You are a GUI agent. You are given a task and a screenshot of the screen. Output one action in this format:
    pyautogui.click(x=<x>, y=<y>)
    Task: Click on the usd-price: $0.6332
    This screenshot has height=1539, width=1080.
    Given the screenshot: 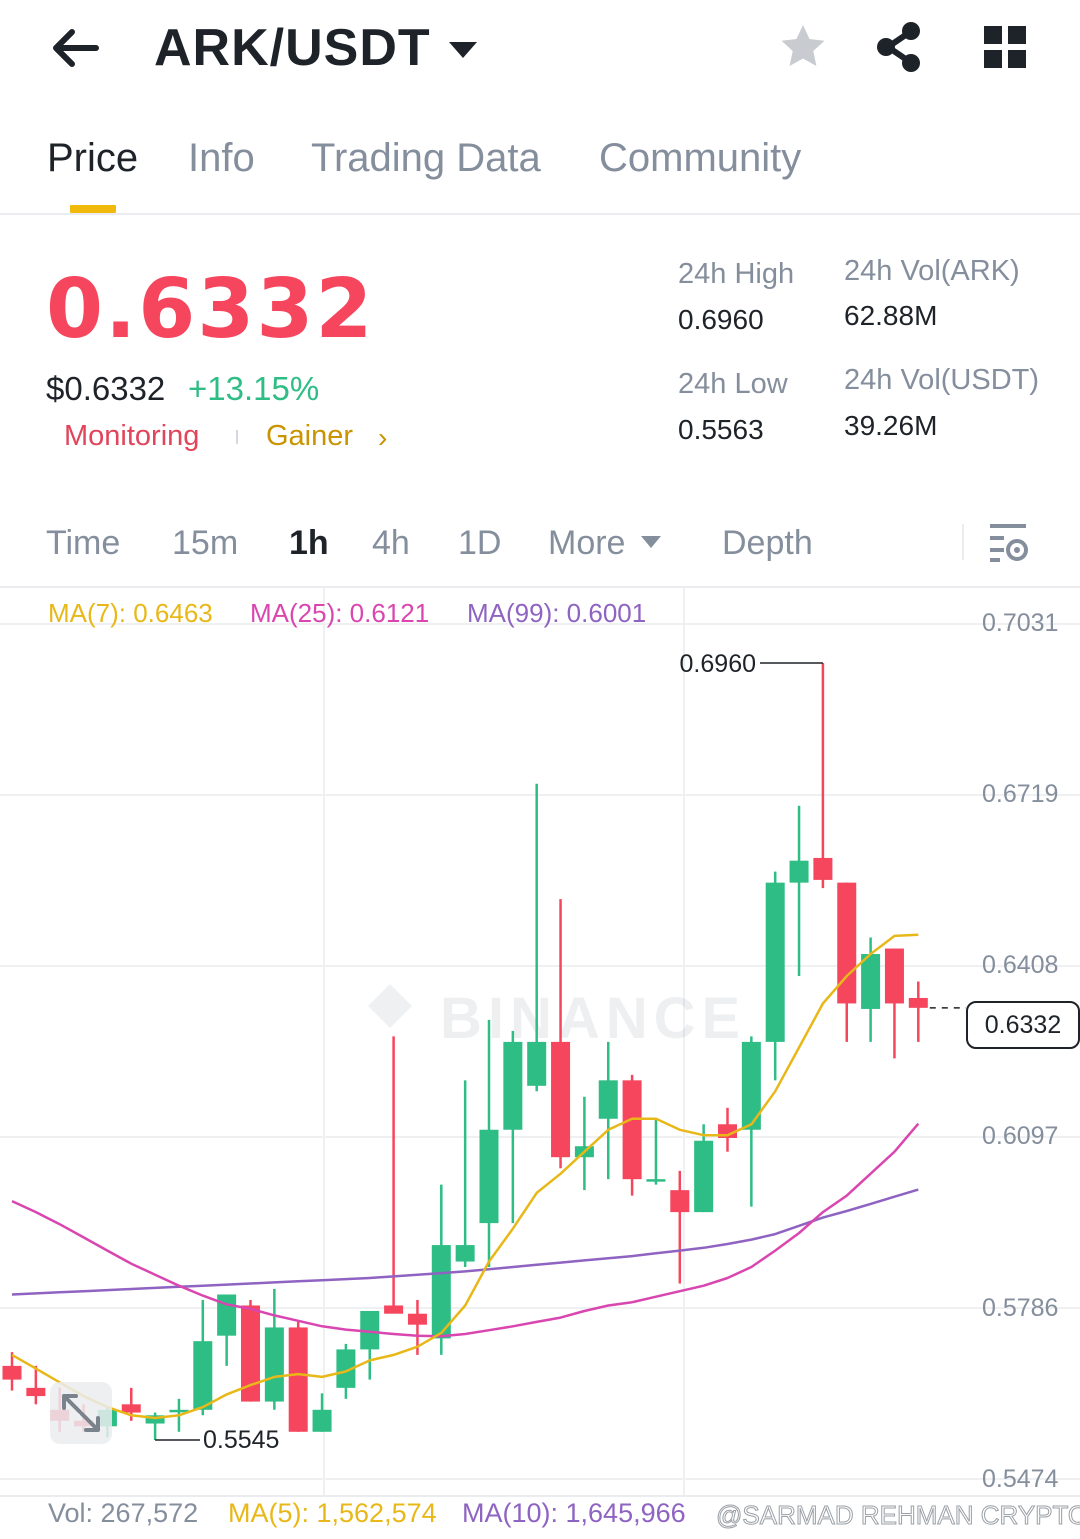 What is the action you would take?
    pyautogui.click(x=106, y=388)
    